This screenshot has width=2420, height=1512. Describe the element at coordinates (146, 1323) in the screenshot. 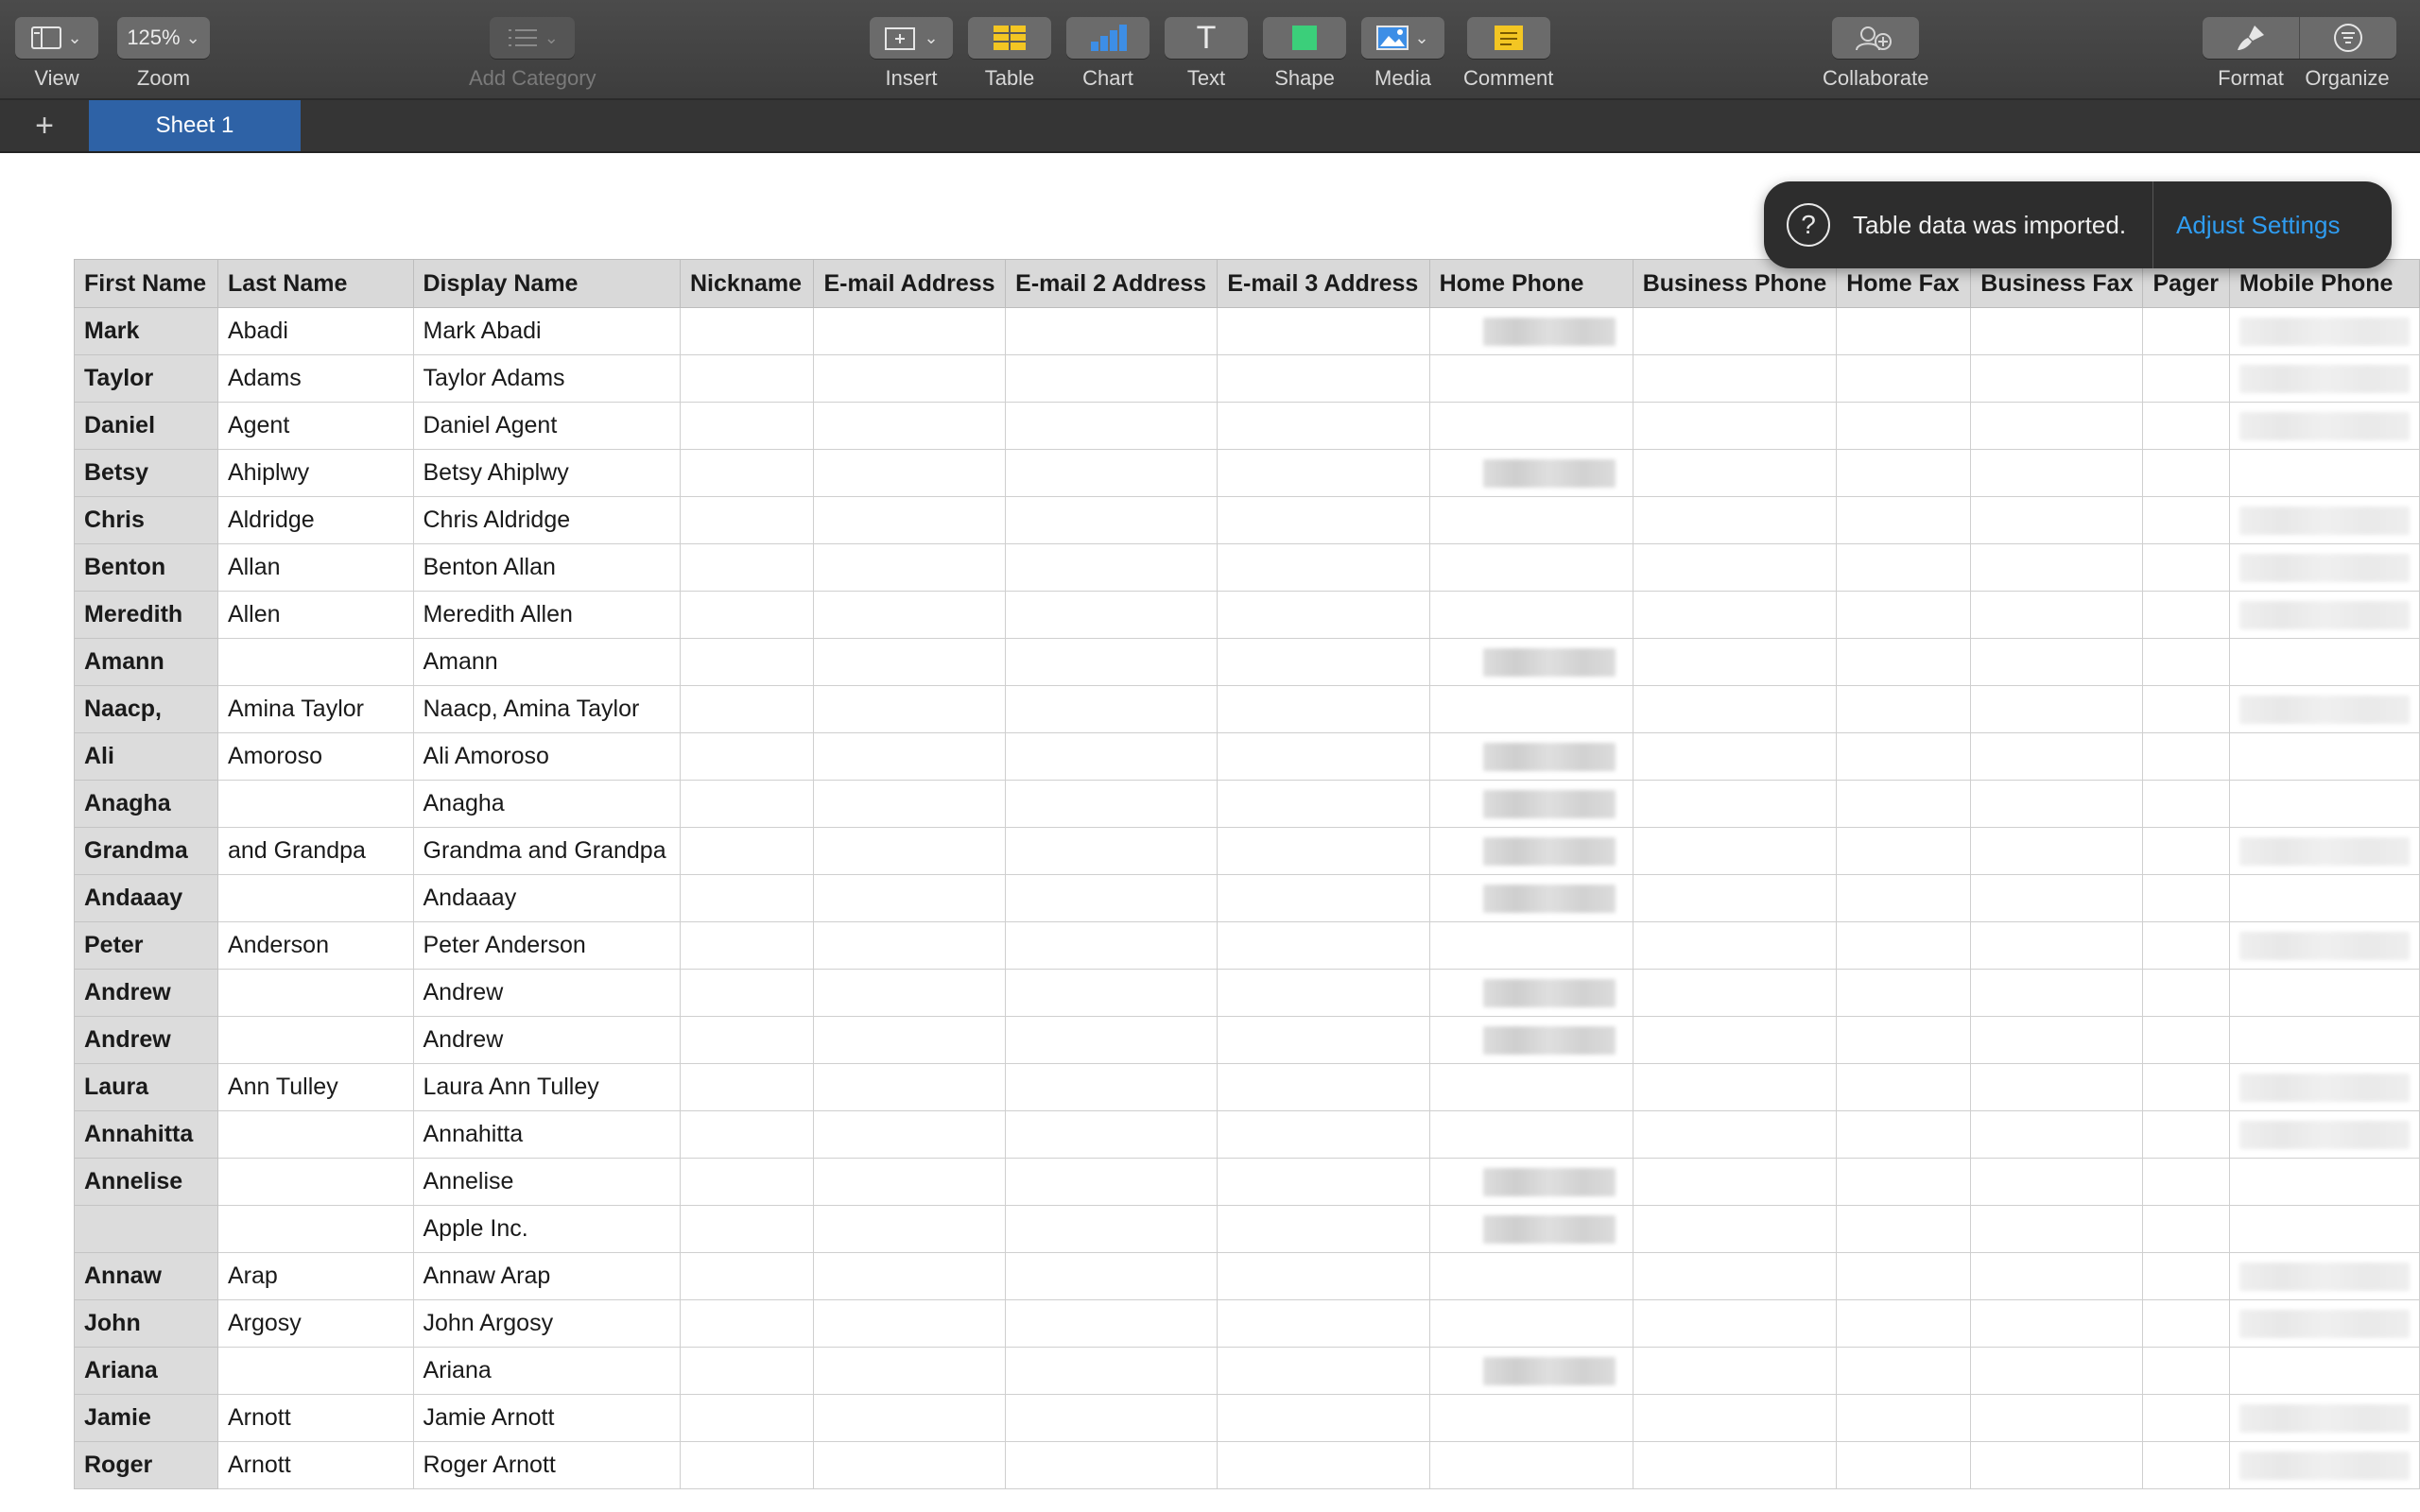

I see `table-cell: John` at that location.